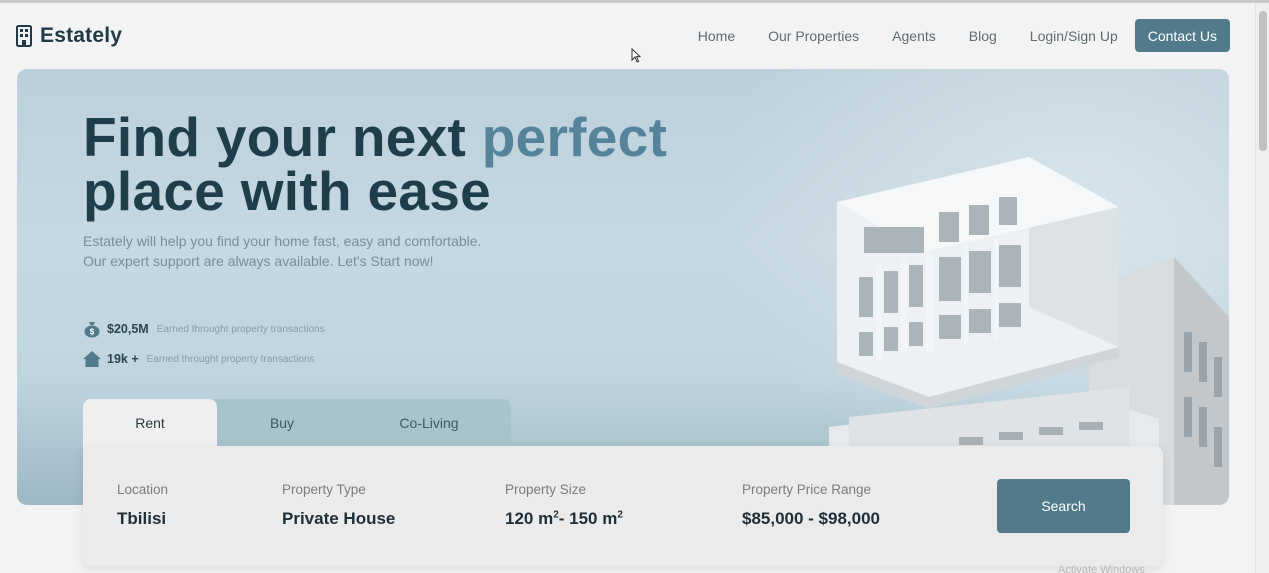  I want to click on hero-title: Find your next perfect place with ease, so click(375, 164).